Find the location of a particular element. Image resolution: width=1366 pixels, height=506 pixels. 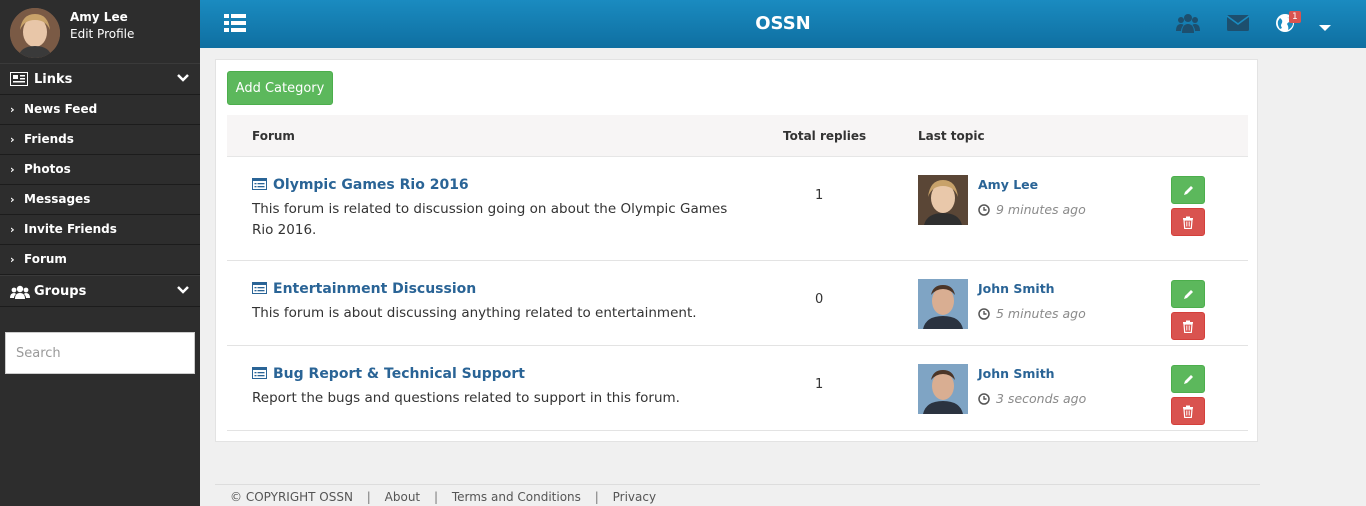

top-bar: OSSN 1 is located at coordinates (783, 24).